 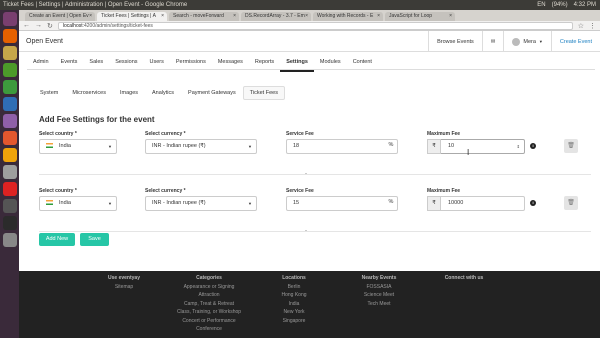 I want to click on row-divider, so click(x=315, y=231).